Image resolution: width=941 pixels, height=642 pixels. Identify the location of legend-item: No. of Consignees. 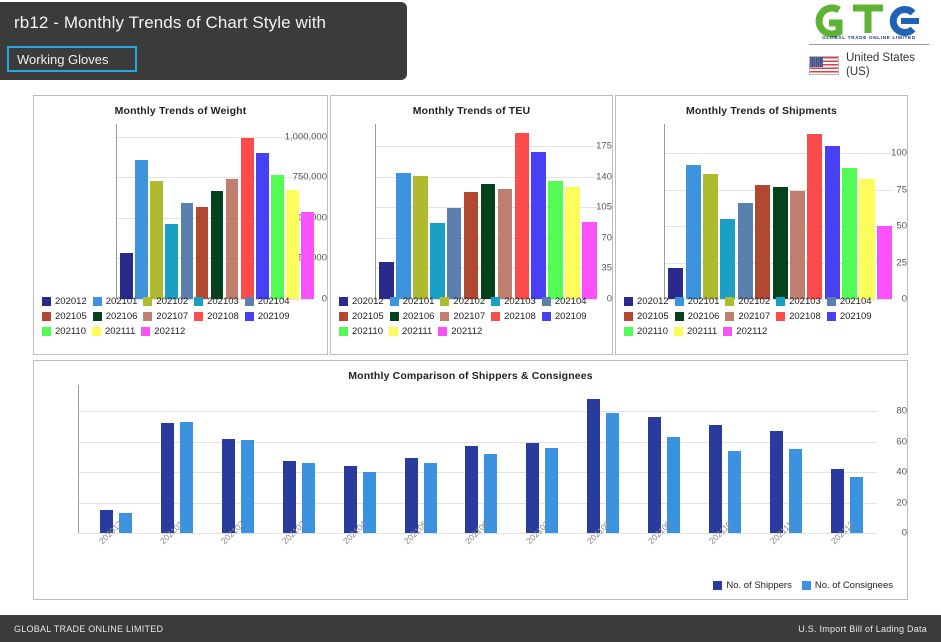
(847, 585).